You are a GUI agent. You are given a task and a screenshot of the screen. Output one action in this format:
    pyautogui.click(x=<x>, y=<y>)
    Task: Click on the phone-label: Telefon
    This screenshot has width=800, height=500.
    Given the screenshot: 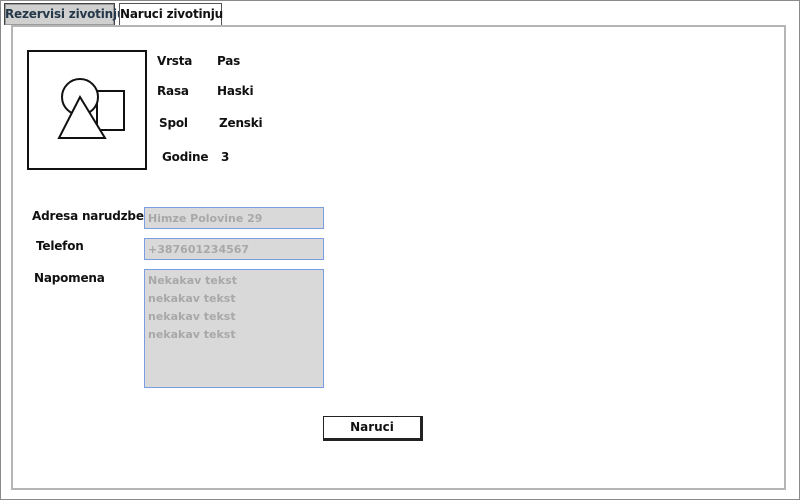 What is the action you would take?
    pyautogui.click(x=60, y=246)
    